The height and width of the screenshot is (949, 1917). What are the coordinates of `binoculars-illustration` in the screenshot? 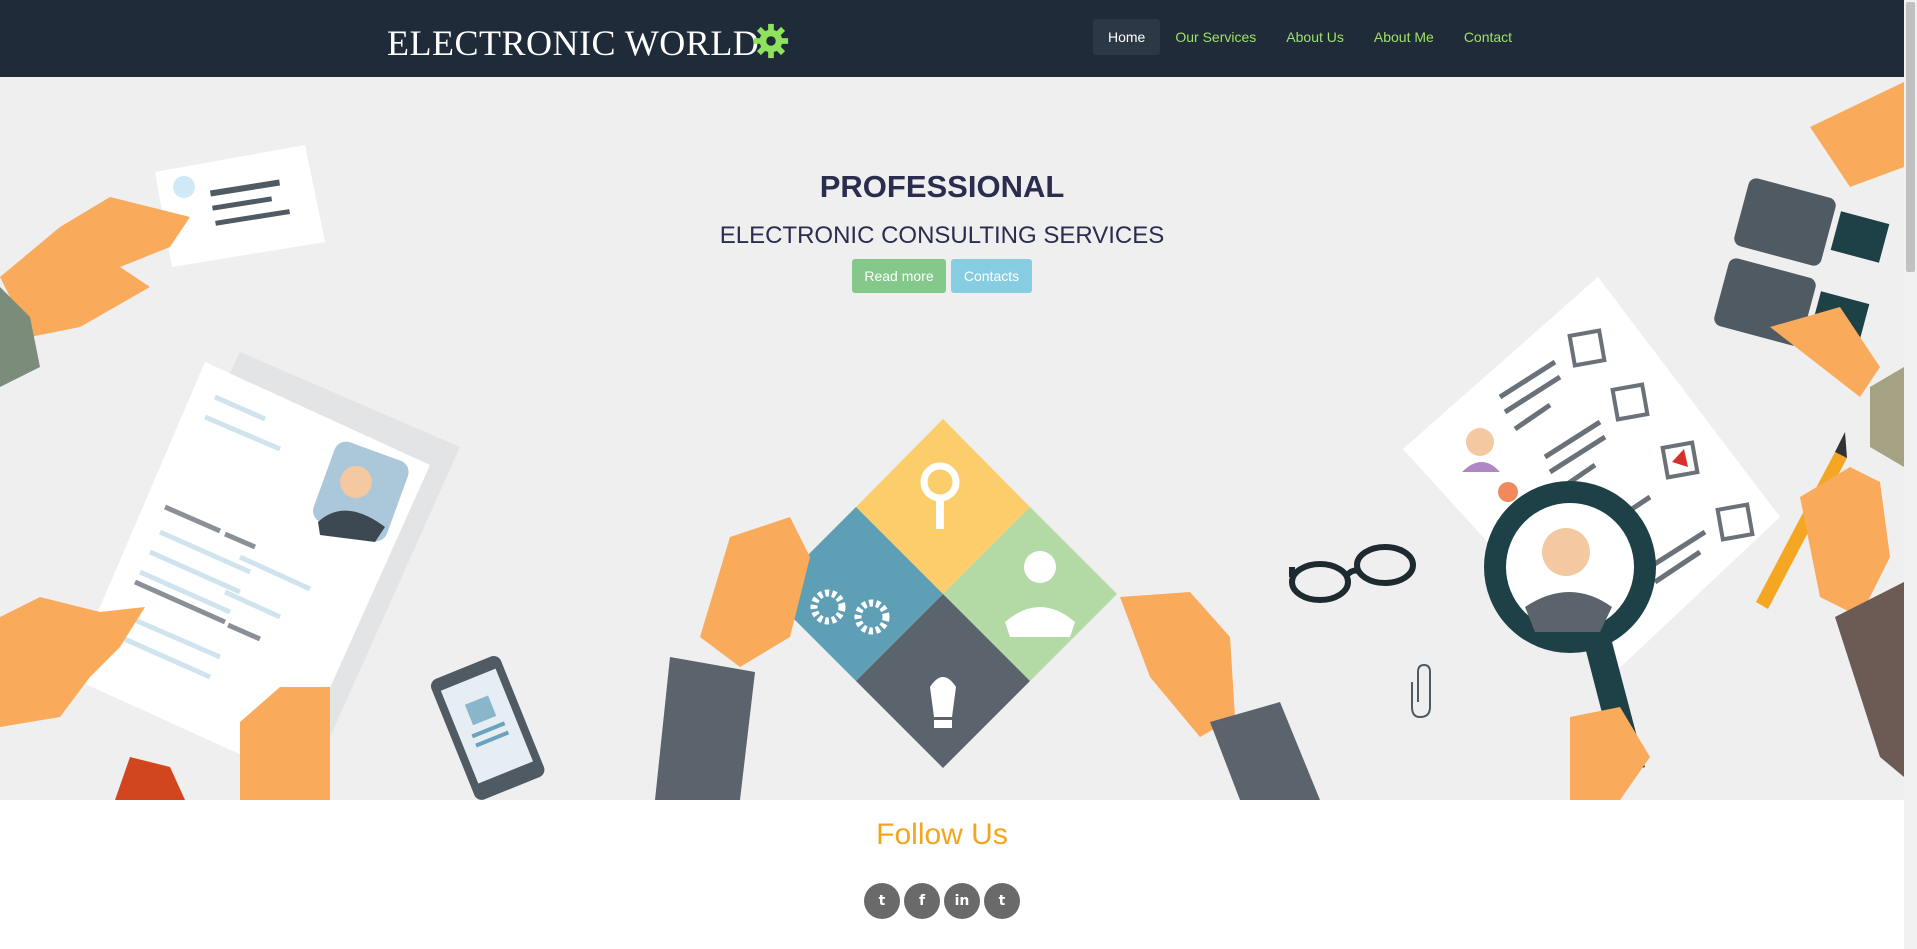 It's located at (1809, 274).